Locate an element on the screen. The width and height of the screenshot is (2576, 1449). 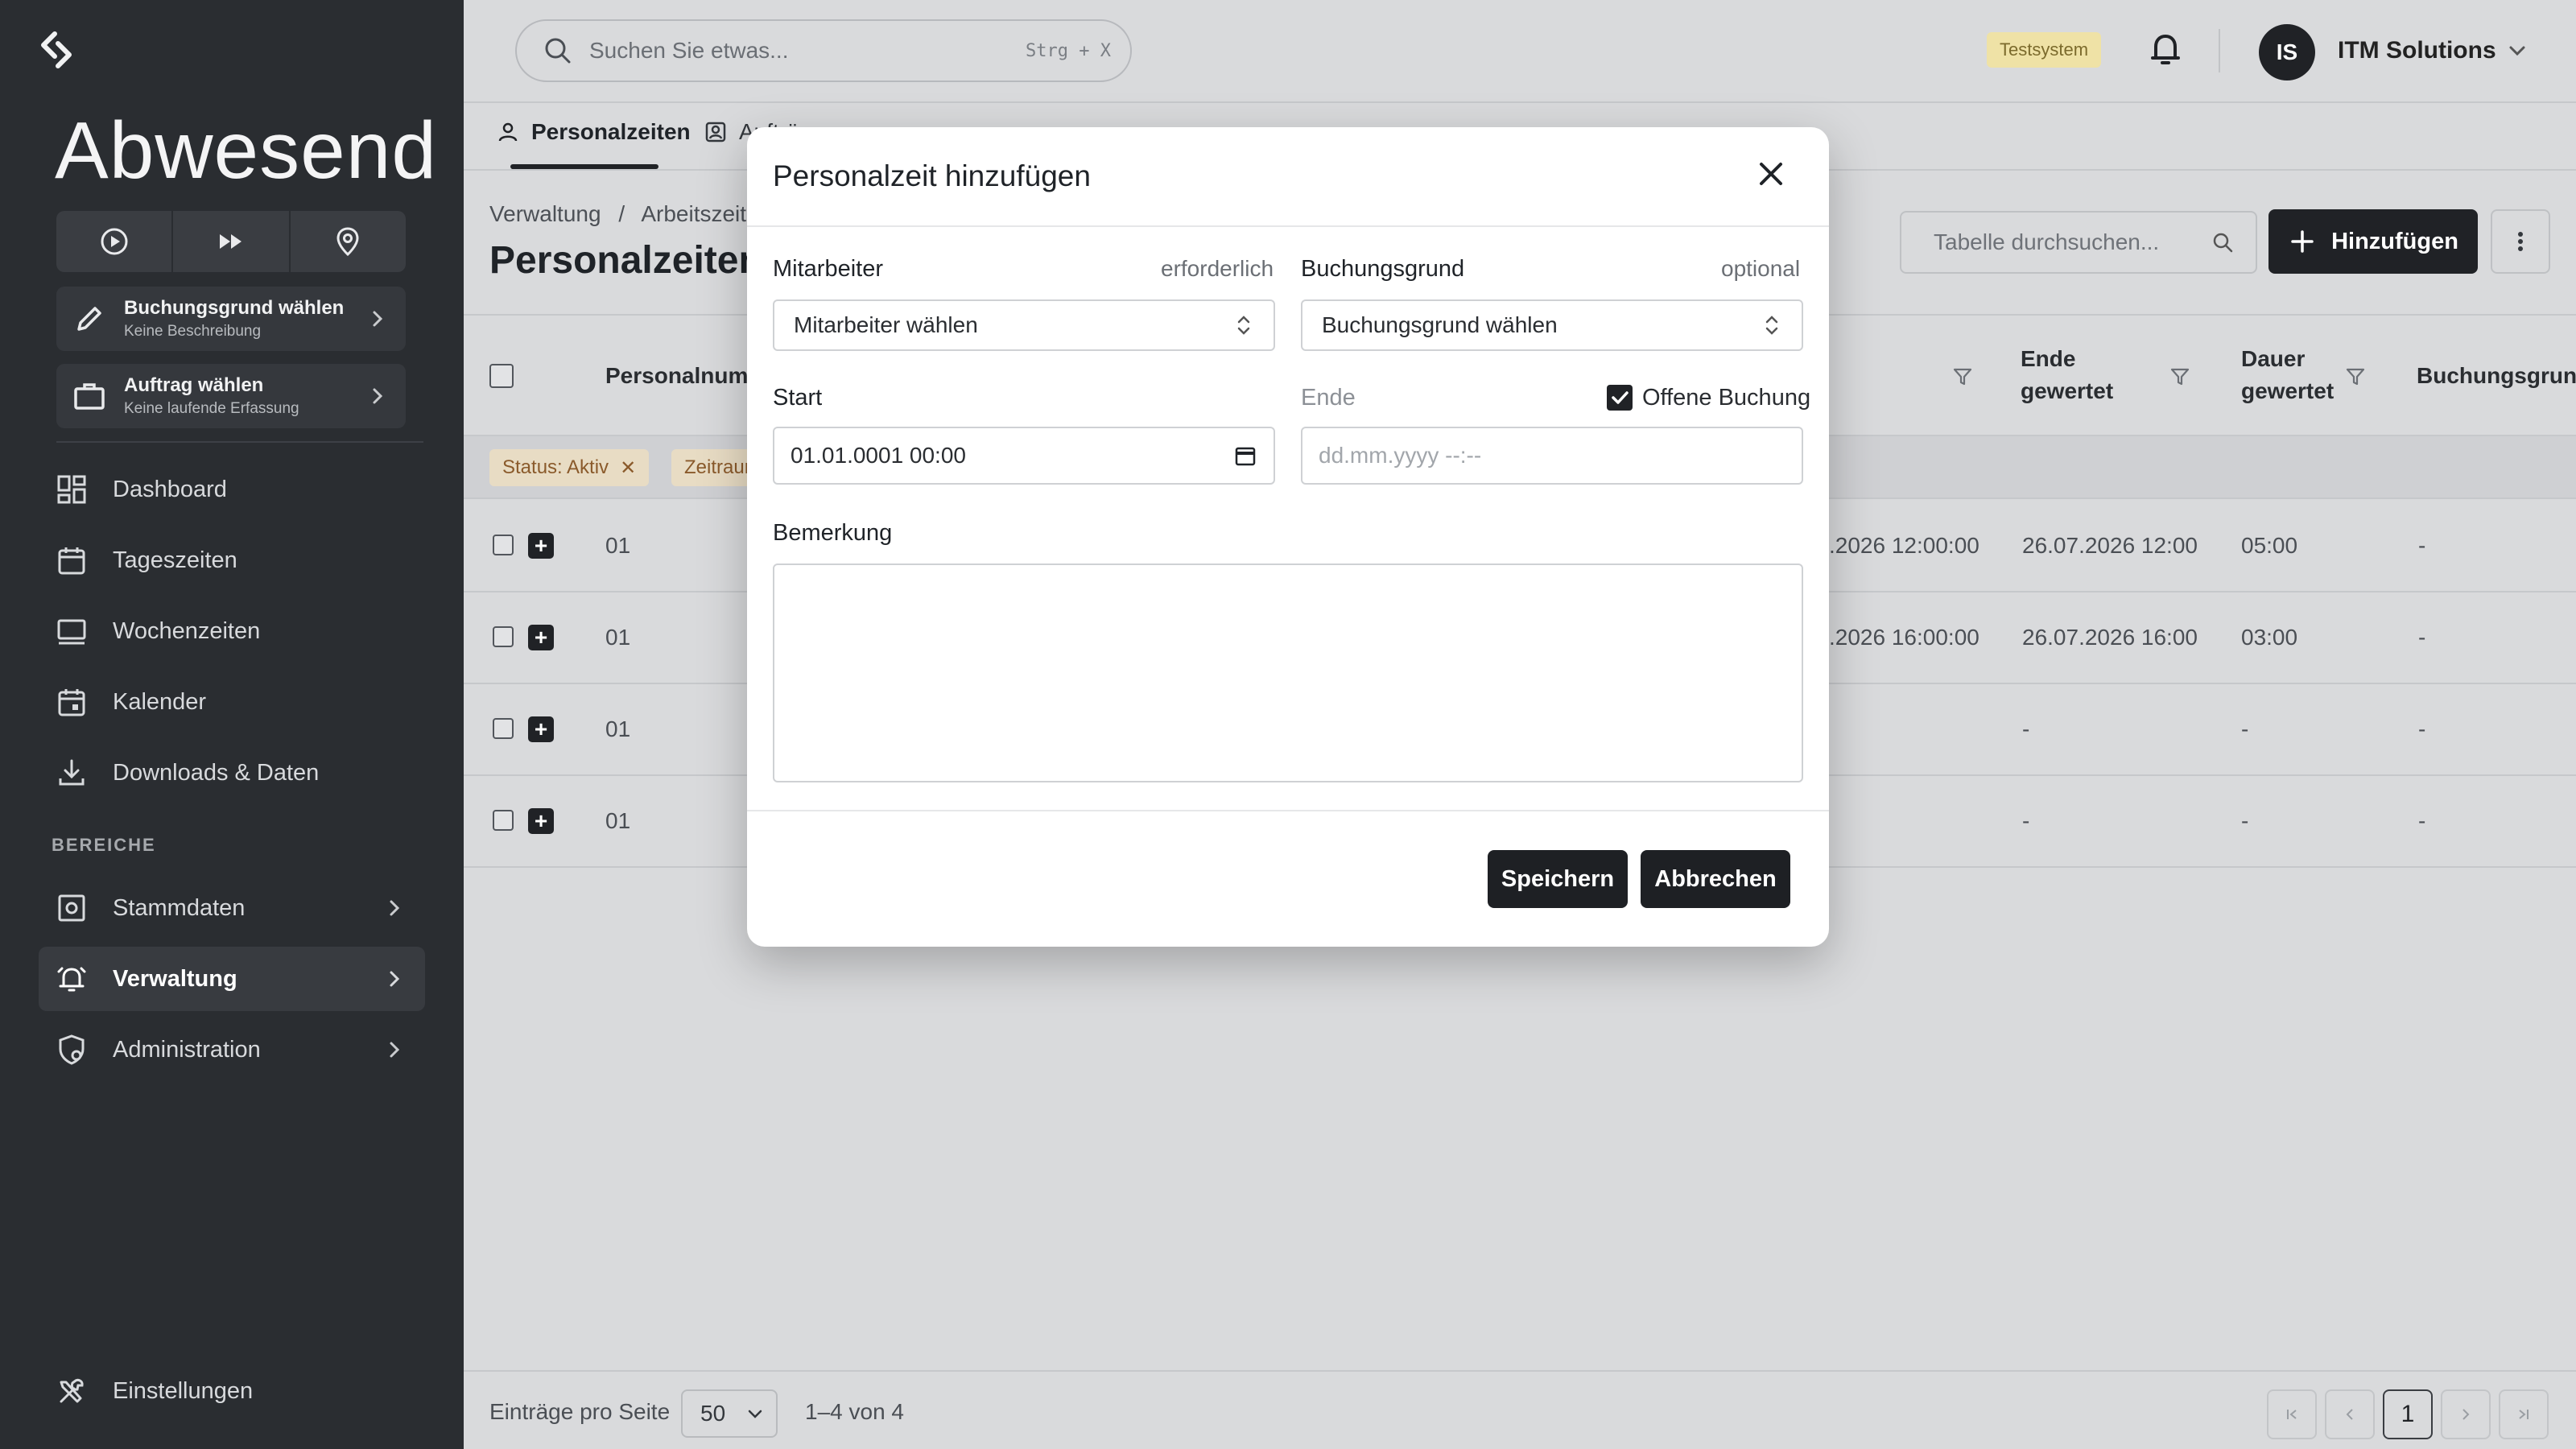
booking-reason-title: Buchungsgrund wählen is located at coordinates (234, 308).